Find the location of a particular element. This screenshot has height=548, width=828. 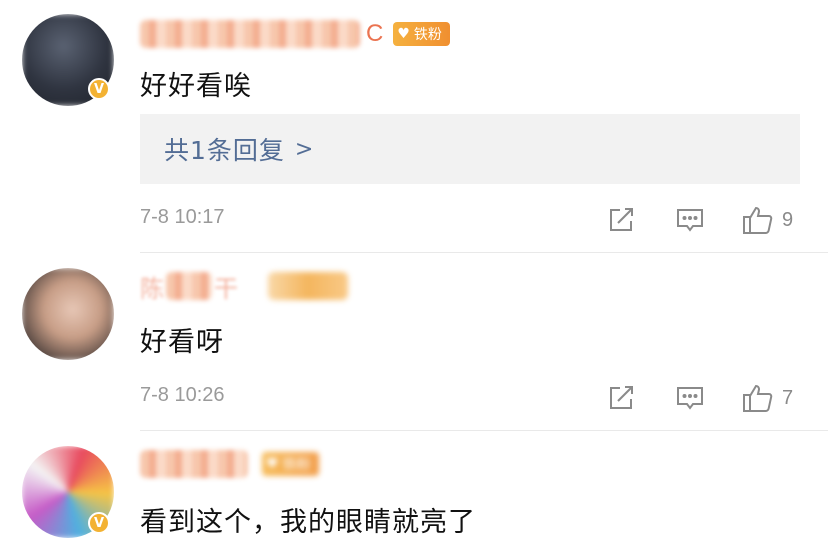

like-button: 7 is located at coordinates (767, 398).